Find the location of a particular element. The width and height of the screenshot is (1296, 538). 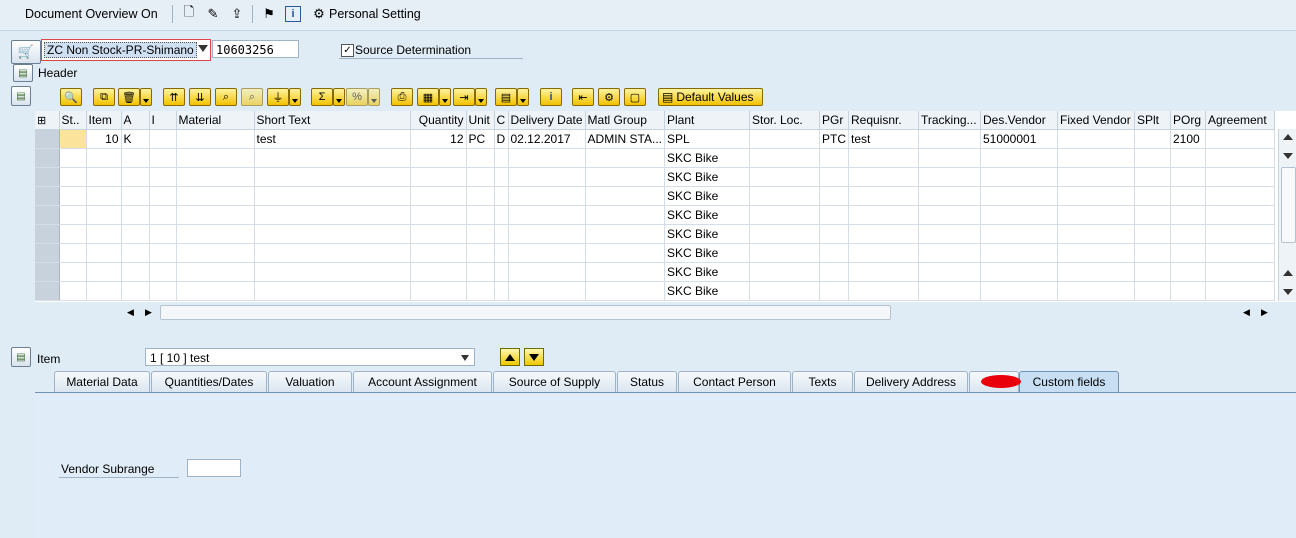

table-cell: K is located at coordinates (135, 139).